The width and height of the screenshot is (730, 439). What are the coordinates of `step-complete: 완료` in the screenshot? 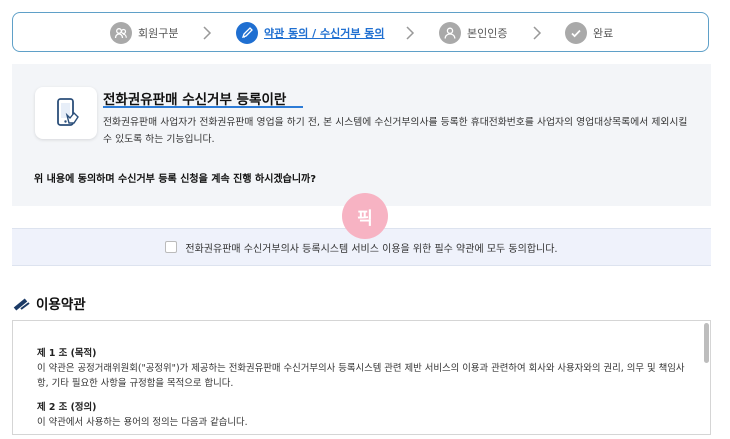 It's located at (589, 33).